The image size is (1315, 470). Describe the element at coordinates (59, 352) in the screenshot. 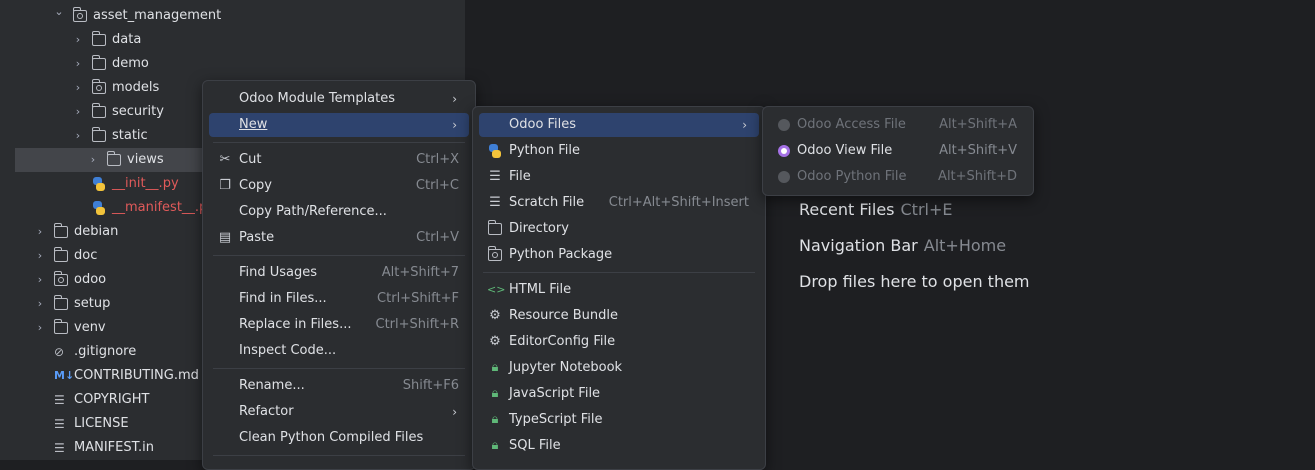

I see `ignore-file-icon: ⊘` at that location.